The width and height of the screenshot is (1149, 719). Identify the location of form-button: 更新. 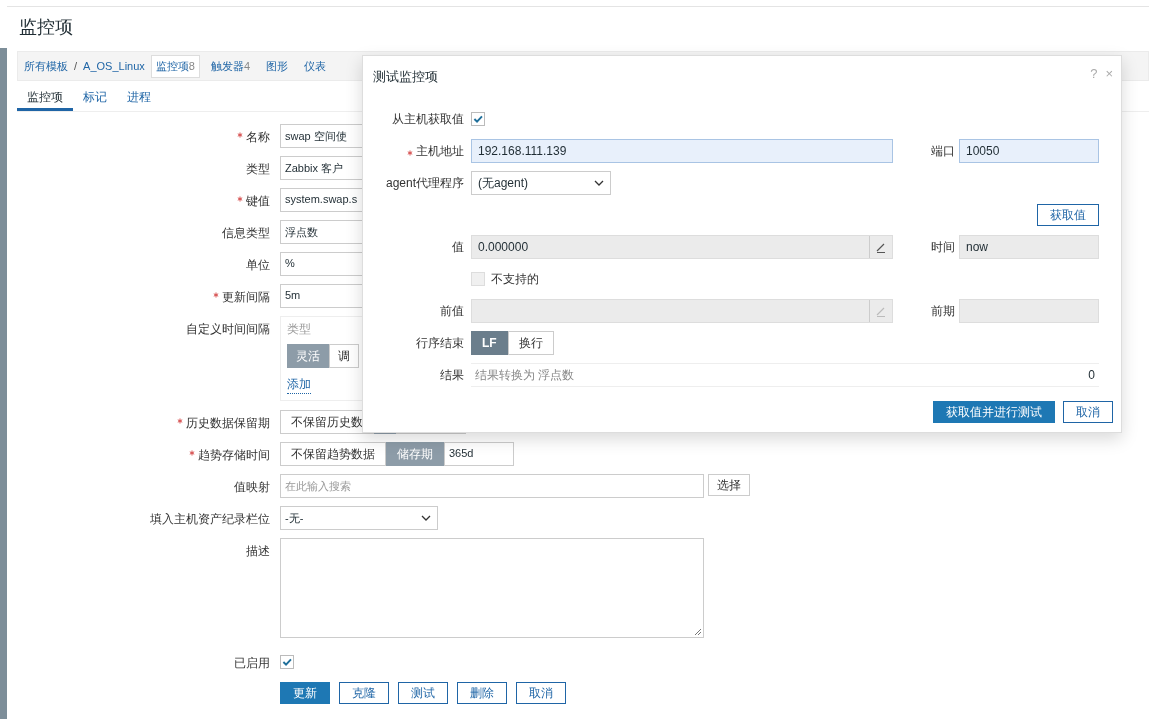
(305, 693).